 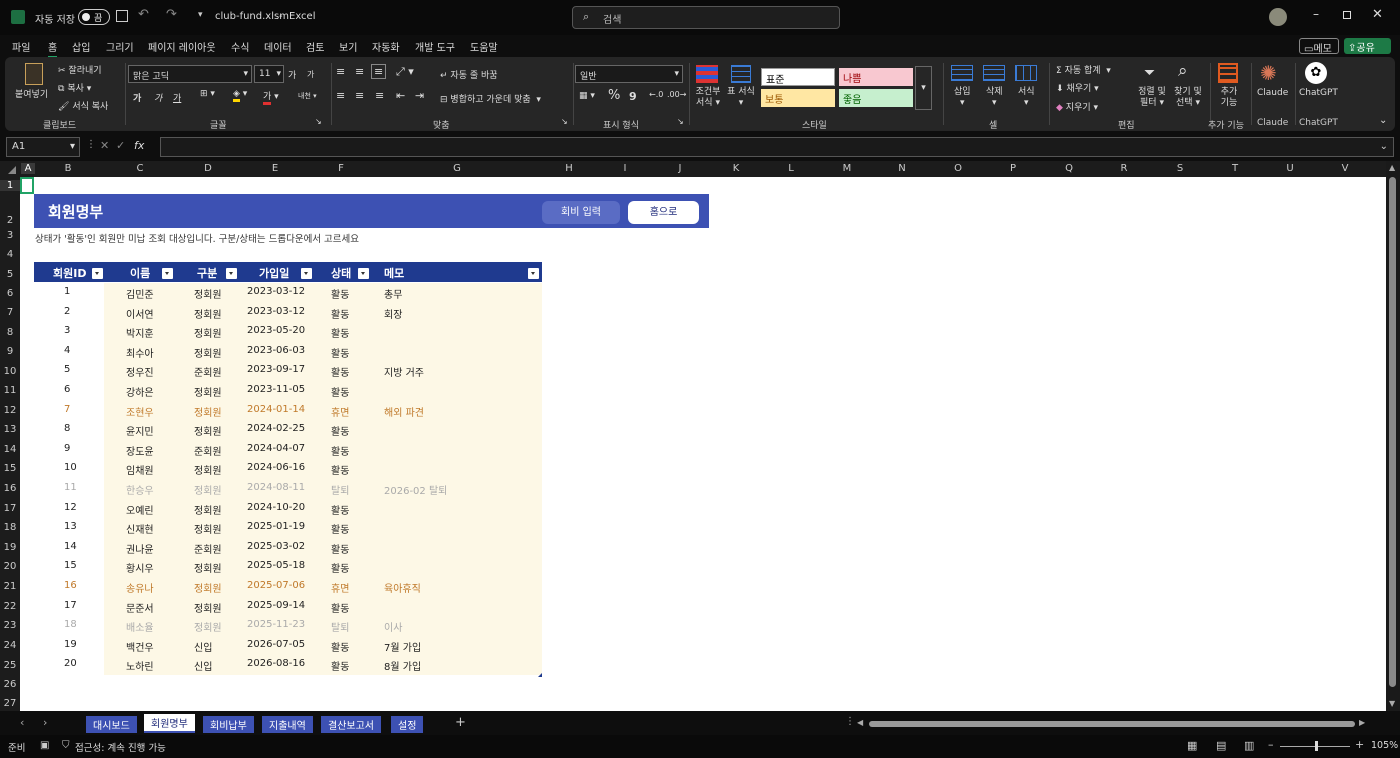 What do you see at coordinates (143, 14) in the screenshot?
I see `undo-icon: ↶` at bounding box center [143, 14].